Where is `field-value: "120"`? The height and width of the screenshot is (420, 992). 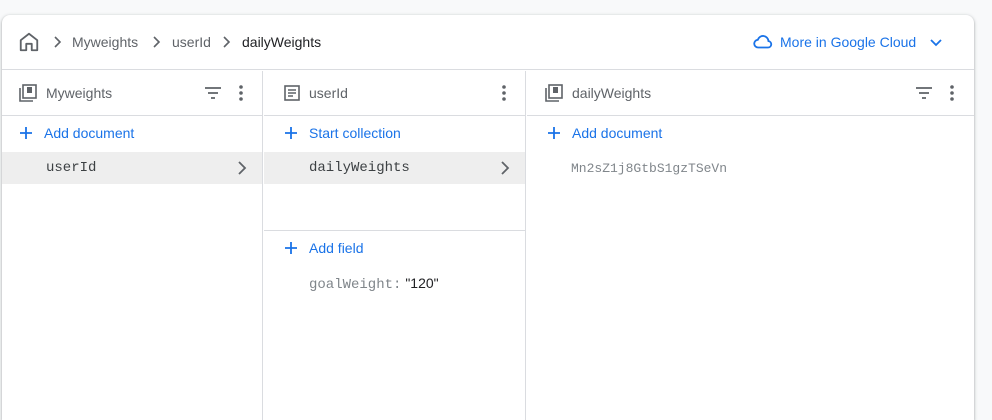
field-value: "120" is located at coordinates (422, 283).